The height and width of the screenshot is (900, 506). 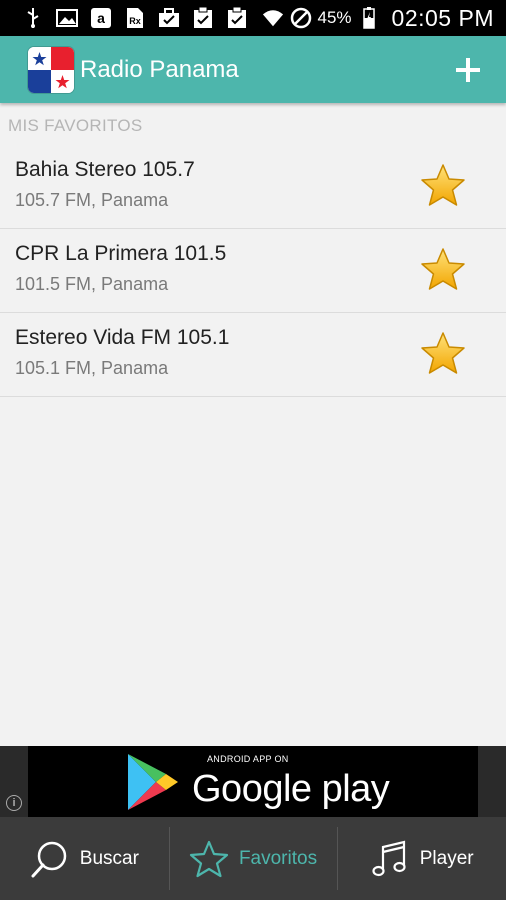 I want to click on bottom-nav: Buscar Favoritos Player, so click(x=253, y=858).